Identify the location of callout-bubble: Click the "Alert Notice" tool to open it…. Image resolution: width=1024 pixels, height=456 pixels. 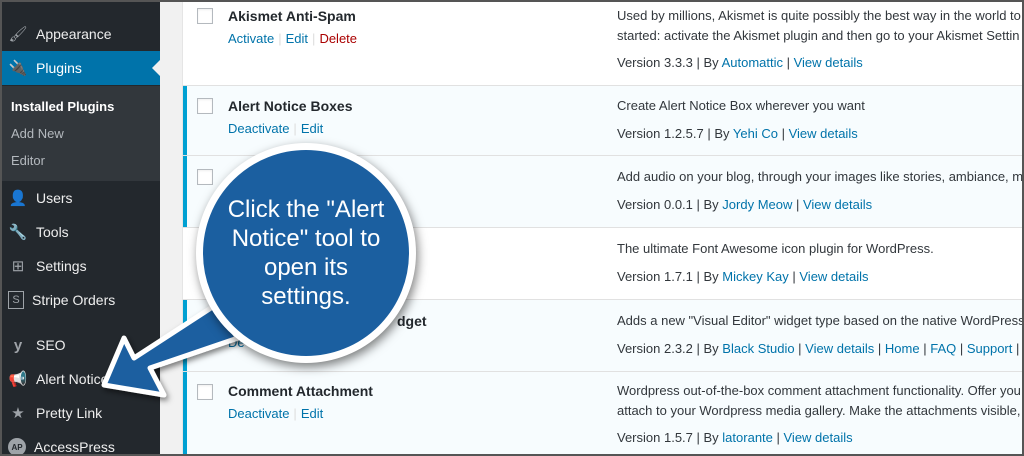
(306, 253).